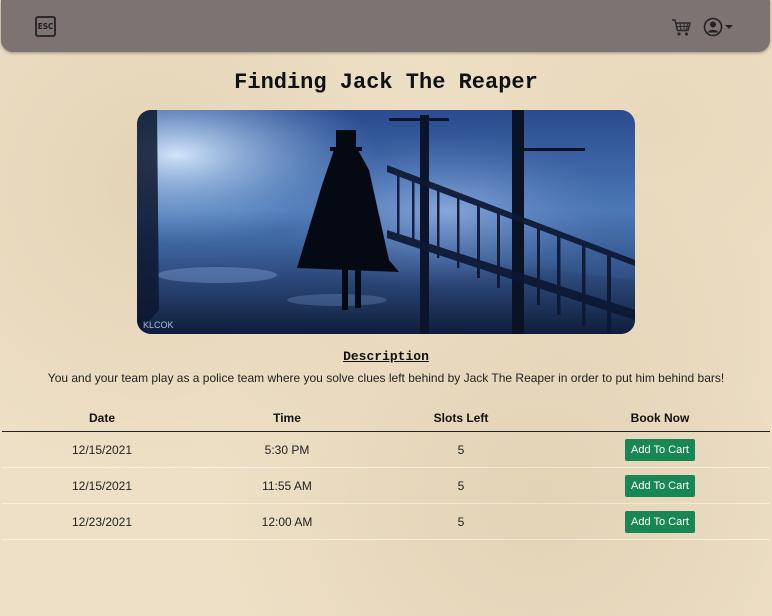  Describe the element at coordinates (102, 521) in the screenshot. I see `cell-date: 12/23/2021` at that location.